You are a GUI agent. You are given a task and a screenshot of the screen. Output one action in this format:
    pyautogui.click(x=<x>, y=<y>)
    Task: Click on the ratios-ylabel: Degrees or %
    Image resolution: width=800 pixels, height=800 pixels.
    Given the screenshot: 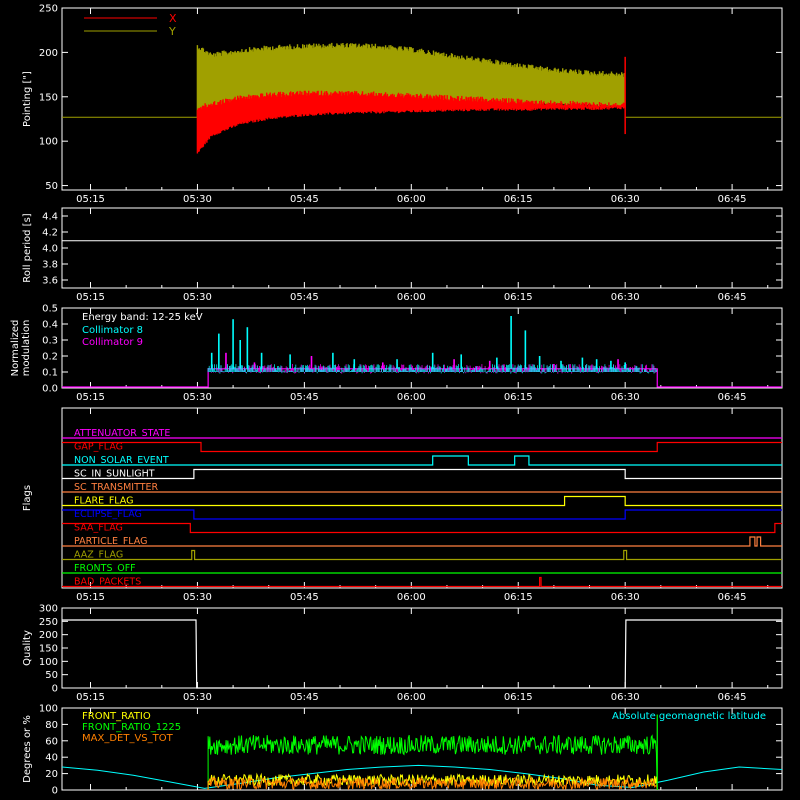 What is the action you would take?
    pyautogui.click(x=27, y=749)
    